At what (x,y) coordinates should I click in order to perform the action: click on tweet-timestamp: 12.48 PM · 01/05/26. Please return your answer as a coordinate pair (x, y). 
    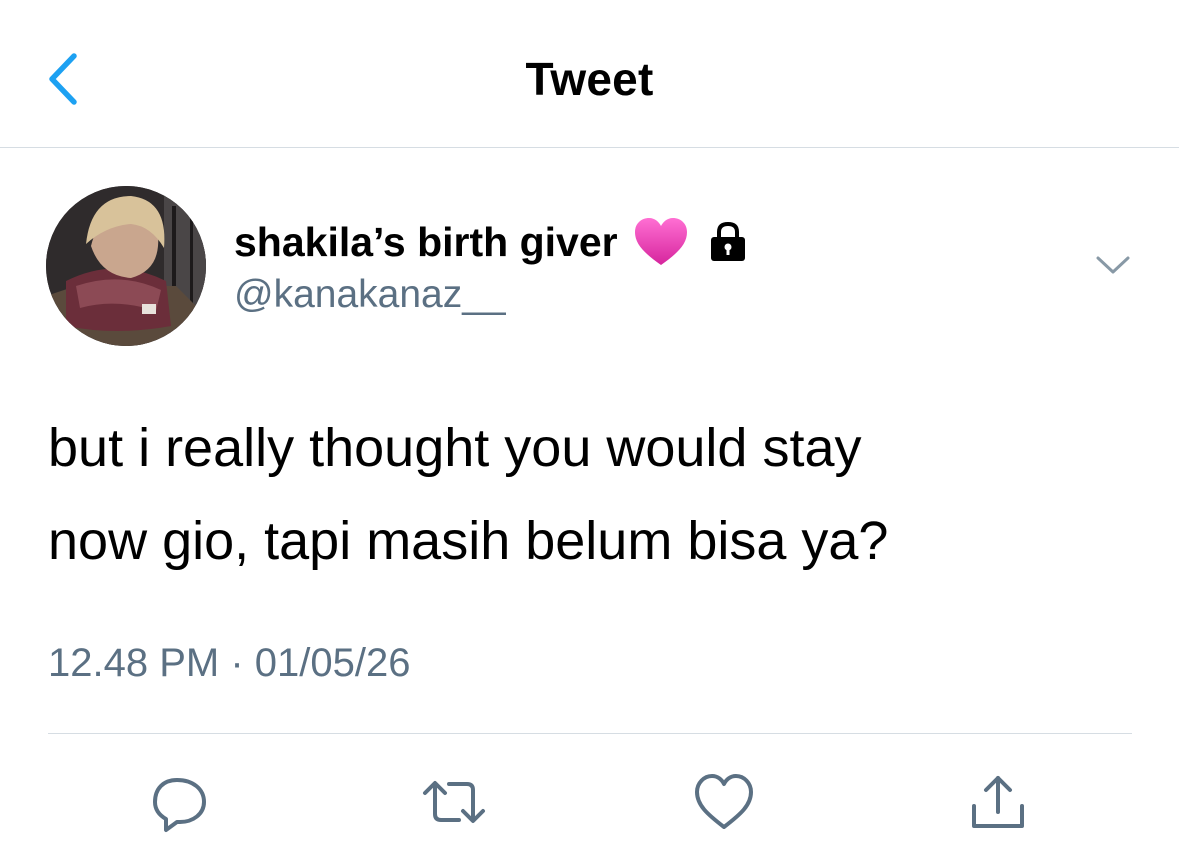
    Looking at the image, I should click on (229, 663).